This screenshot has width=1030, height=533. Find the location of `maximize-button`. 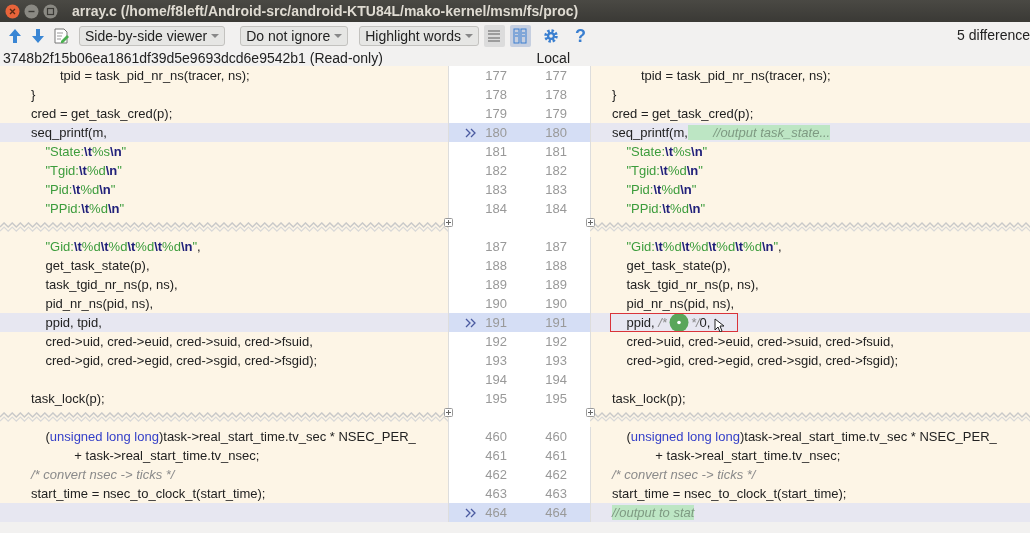

maximize-button is located at coordinates (50, 11).